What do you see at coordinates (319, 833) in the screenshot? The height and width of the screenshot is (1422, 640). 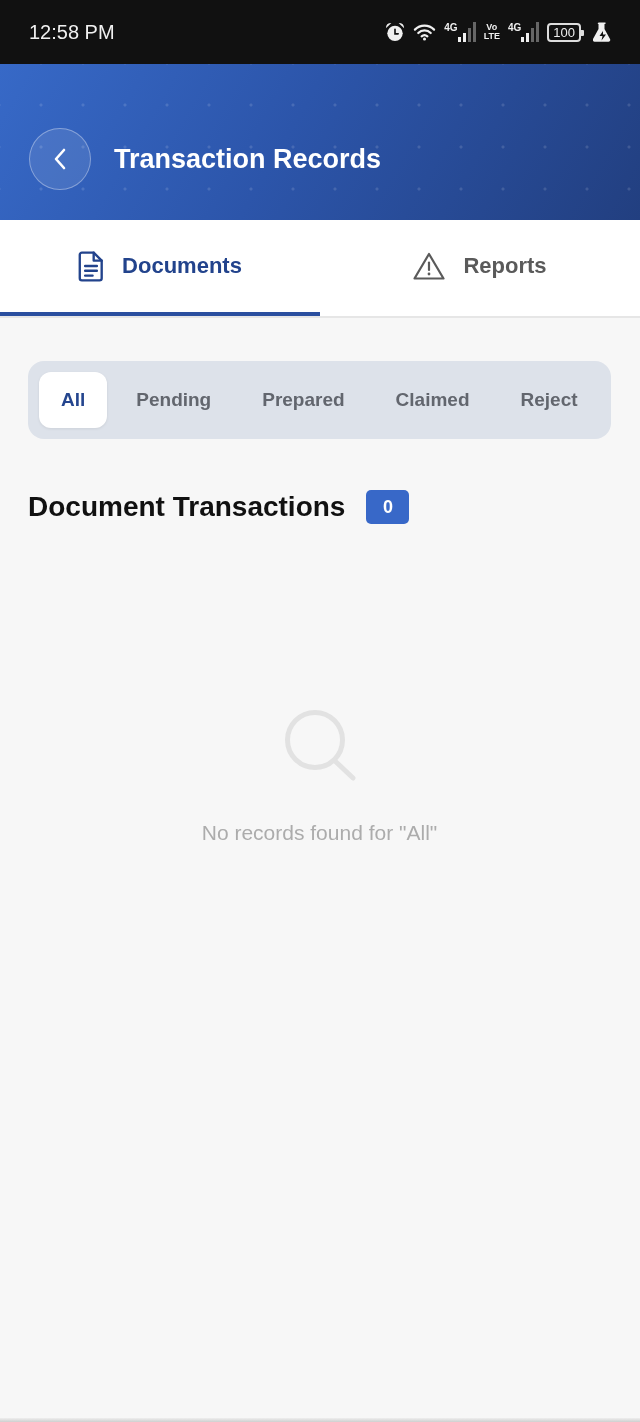 I see `empty-message: No records found for "All"` at bounding box center [319, 833].